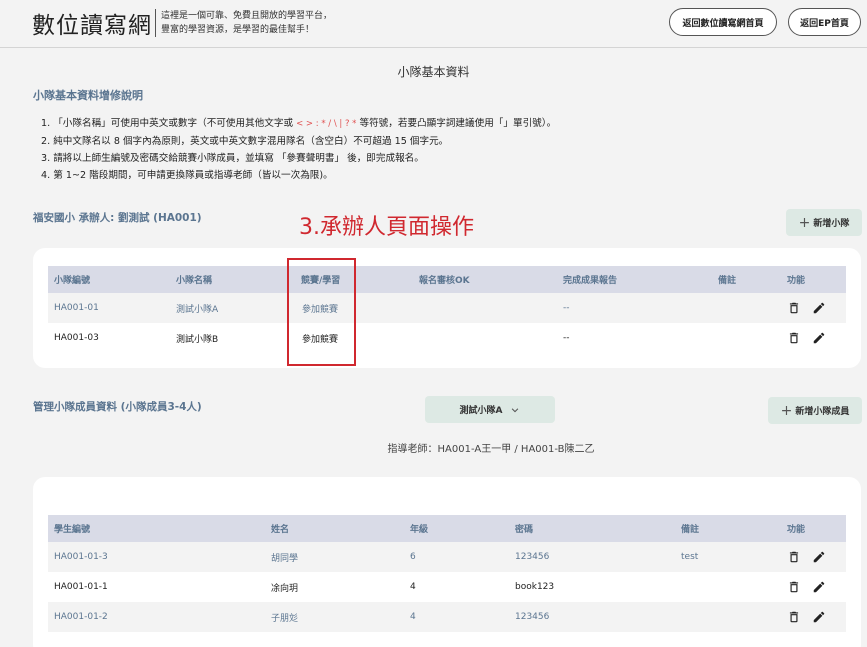 The width and height of the screenshot is (867, 647). I want to click on forbidden-chars: < > : * / \ | ? *, so click(326, 124).